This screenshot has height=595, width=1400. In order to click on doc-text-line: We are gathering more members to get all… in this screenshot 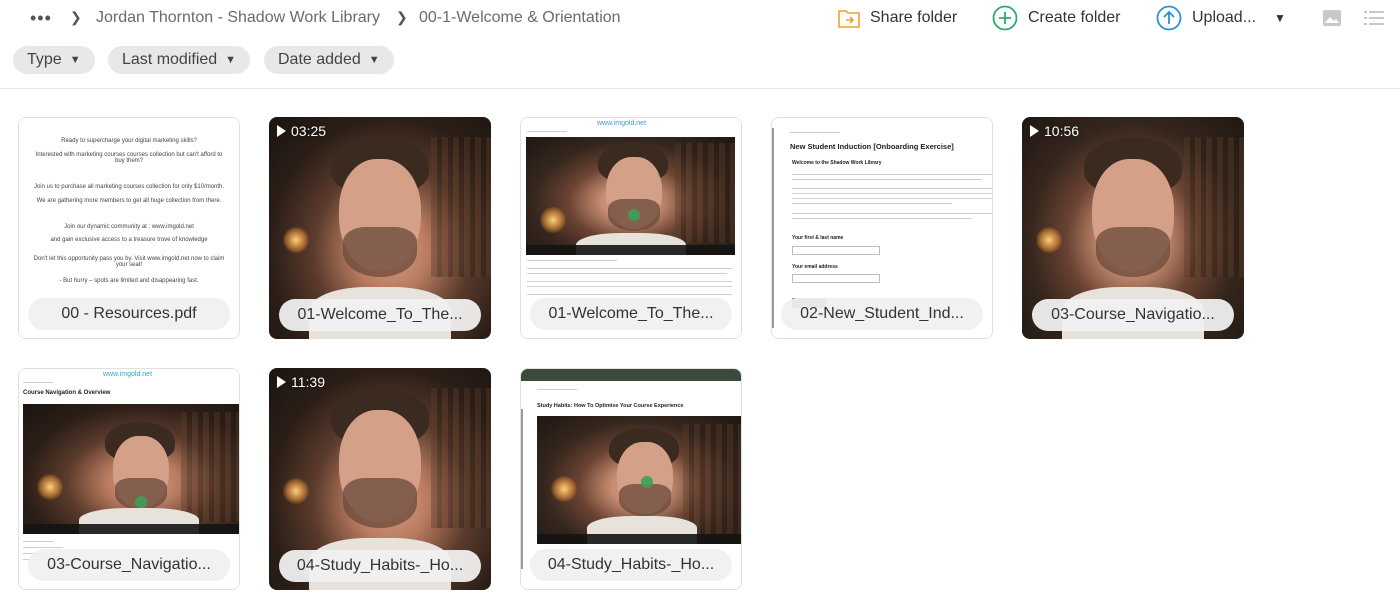, I will do `click(129, 201)`.